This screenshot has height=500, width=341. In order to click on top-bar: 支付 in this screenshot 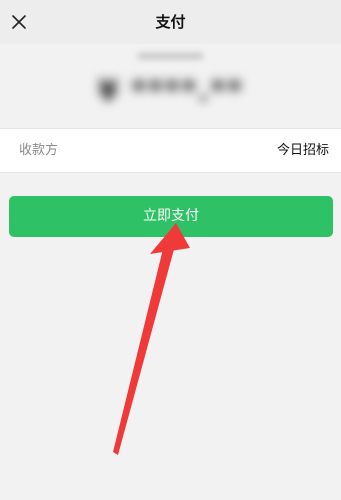, I will do `click(170, 22)`.